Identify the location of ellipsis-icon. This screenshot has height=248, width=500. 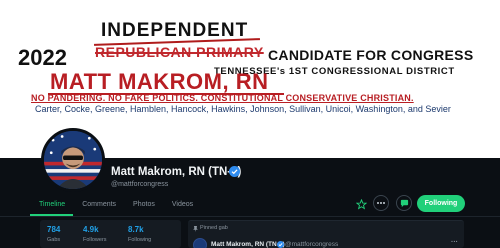
(381, 203).